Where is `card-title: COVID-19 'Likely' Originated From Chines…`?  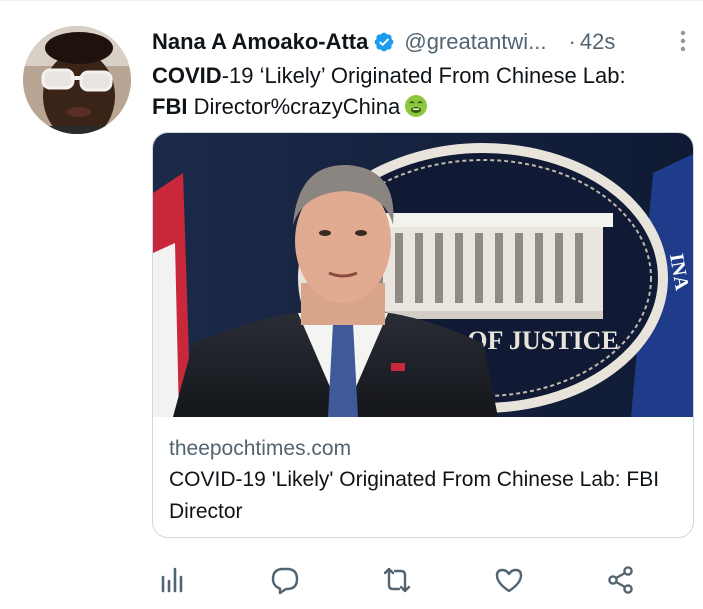 card-title: COVID-19 'Likely' Originated From Chines… is located at coordinates (419, 496).